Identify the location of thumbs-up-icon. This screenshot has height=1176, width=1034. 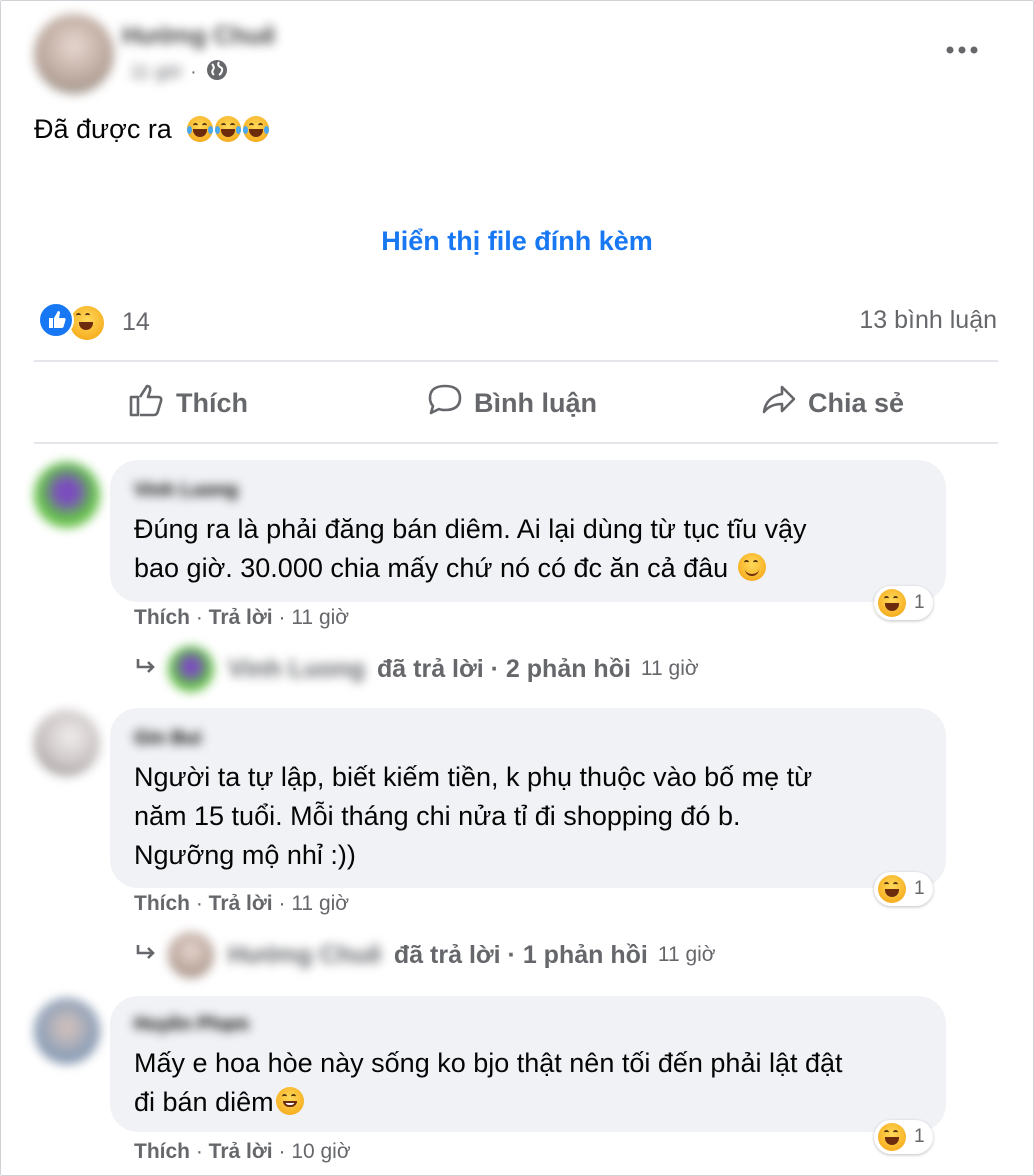
(152, 403).